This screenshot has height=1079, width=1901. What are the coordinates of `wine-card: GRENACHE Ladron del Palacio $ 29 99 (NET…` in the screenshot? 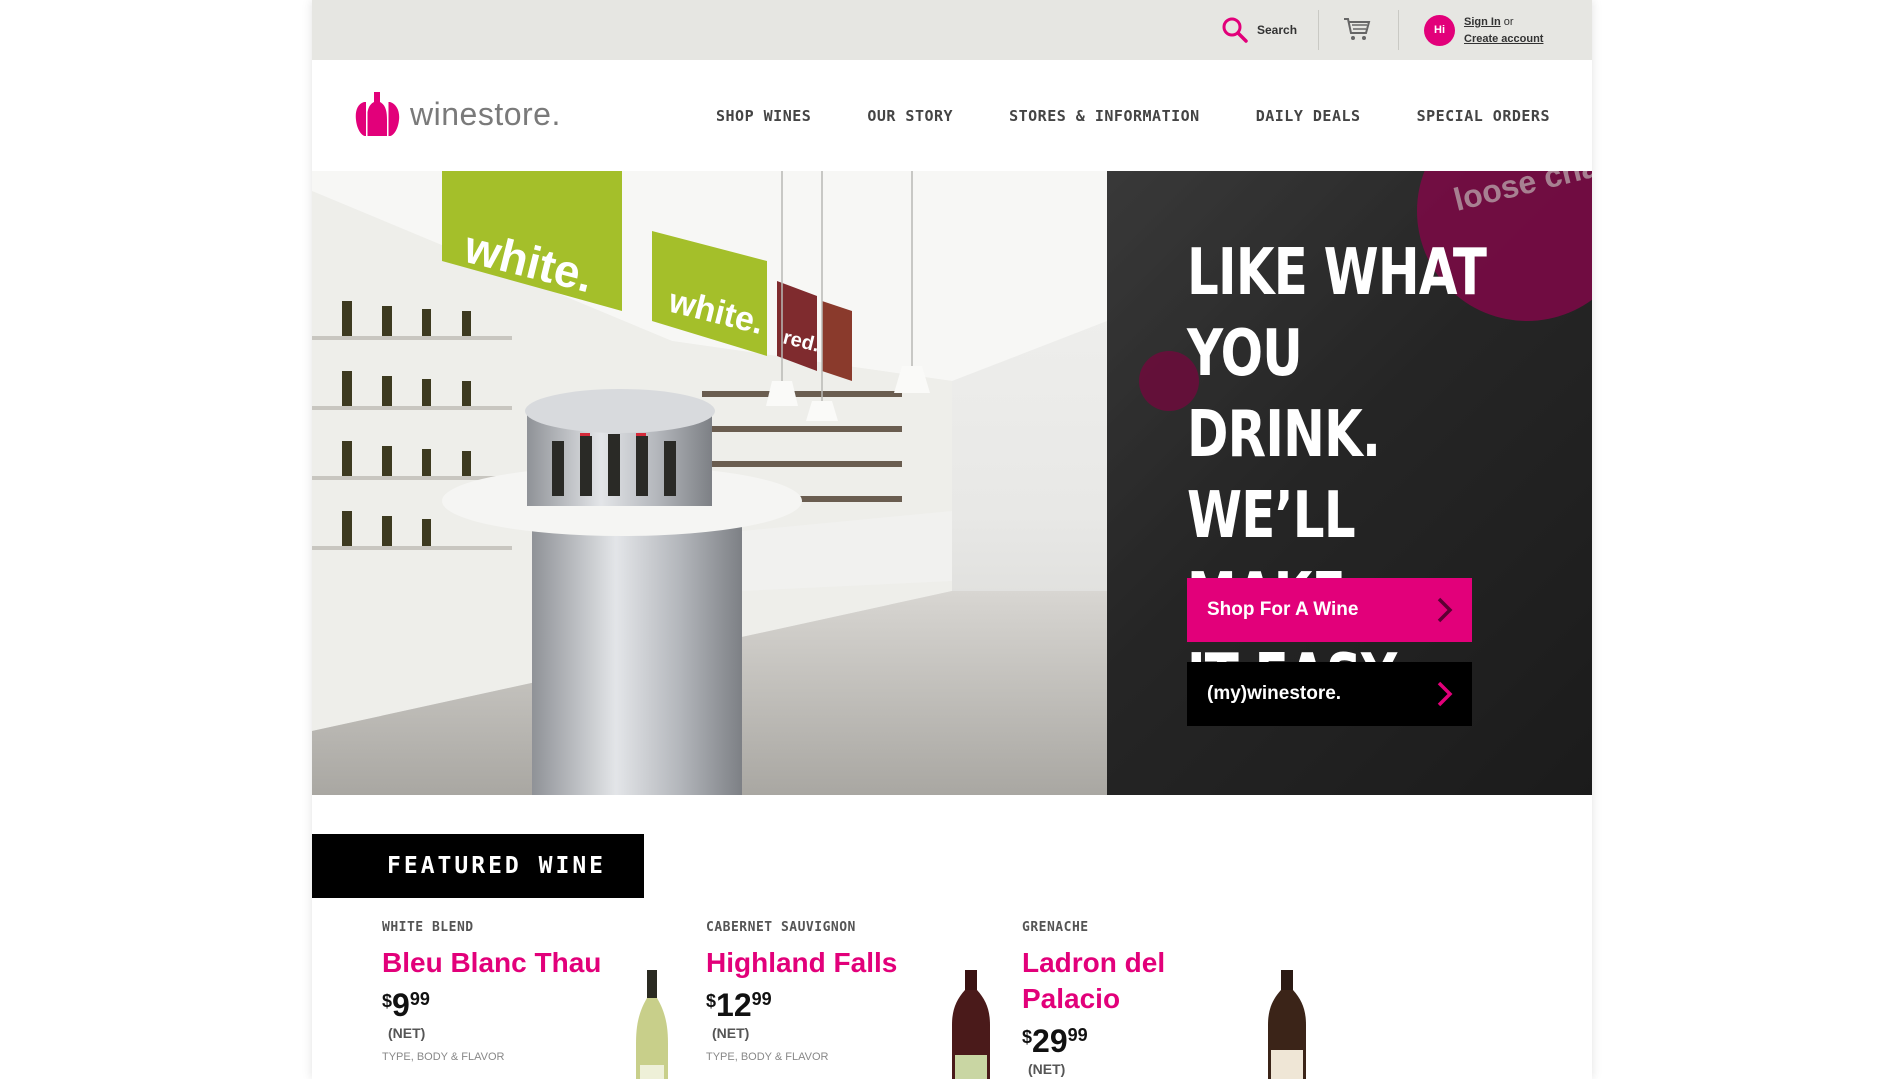 It's located at (1187, 999).